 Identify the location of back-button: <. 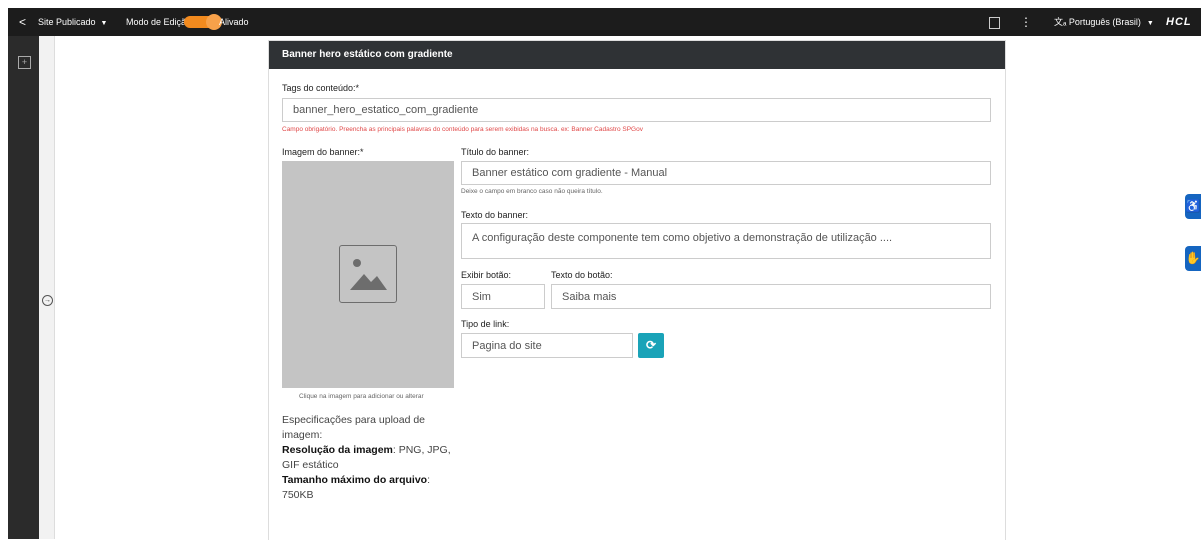
(22, 22).